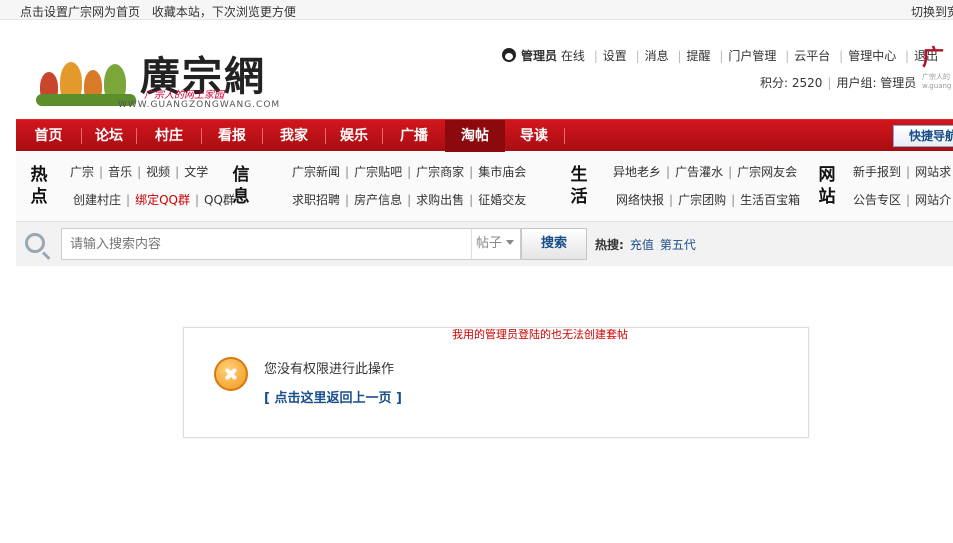  What do you see at coordinates (923, 136) in the screenshot?
I see `quick-nav-button: 快捷导航` at bounding box center [923, 136].